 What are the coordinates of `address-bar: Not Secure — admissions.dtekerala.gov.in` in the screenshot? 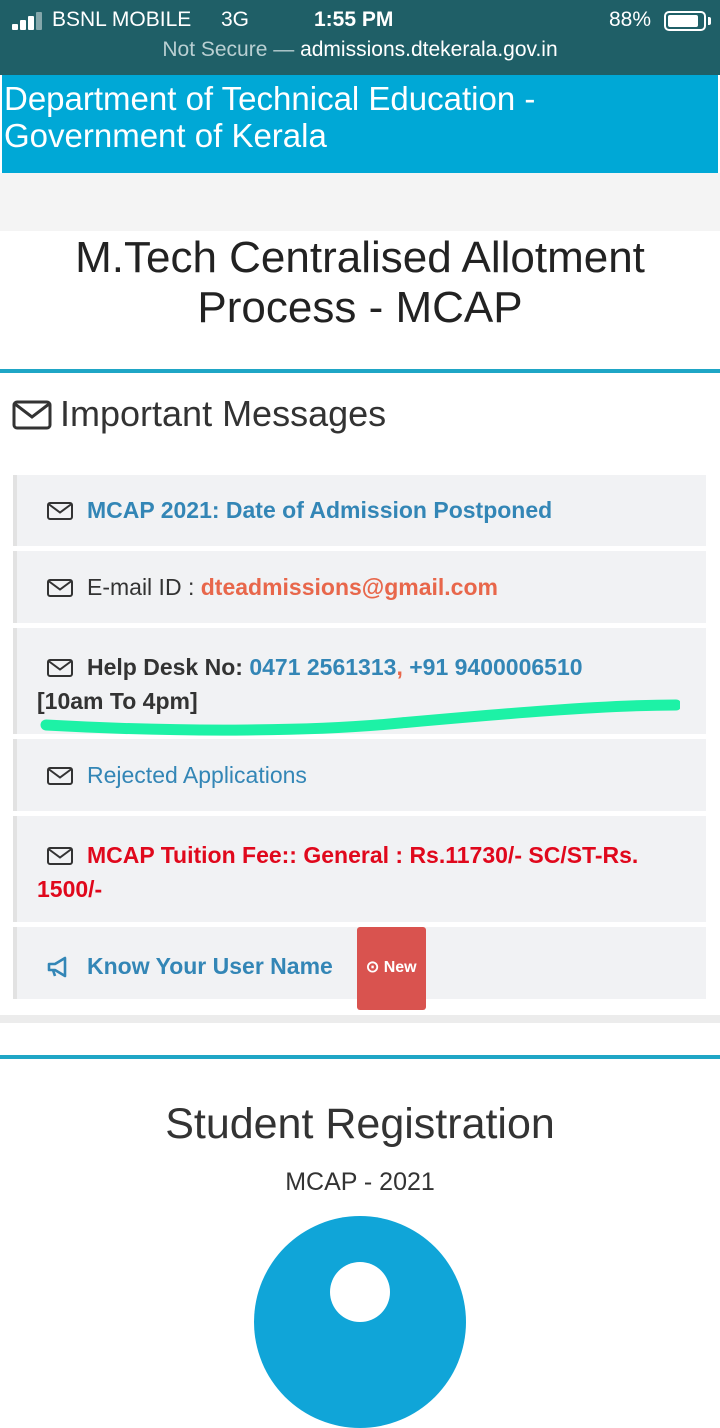 It's located at (360, 50).